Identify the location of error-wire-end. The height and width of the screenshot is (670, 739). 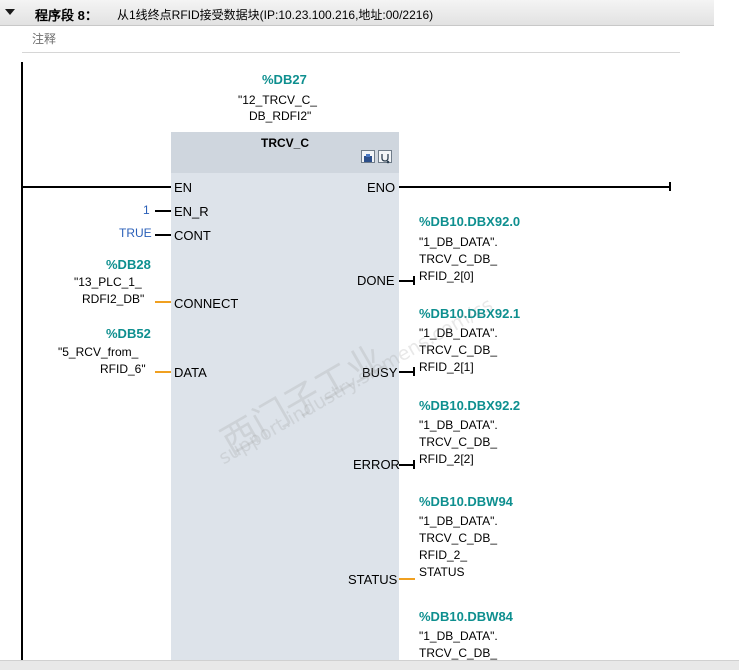
(414, 464).